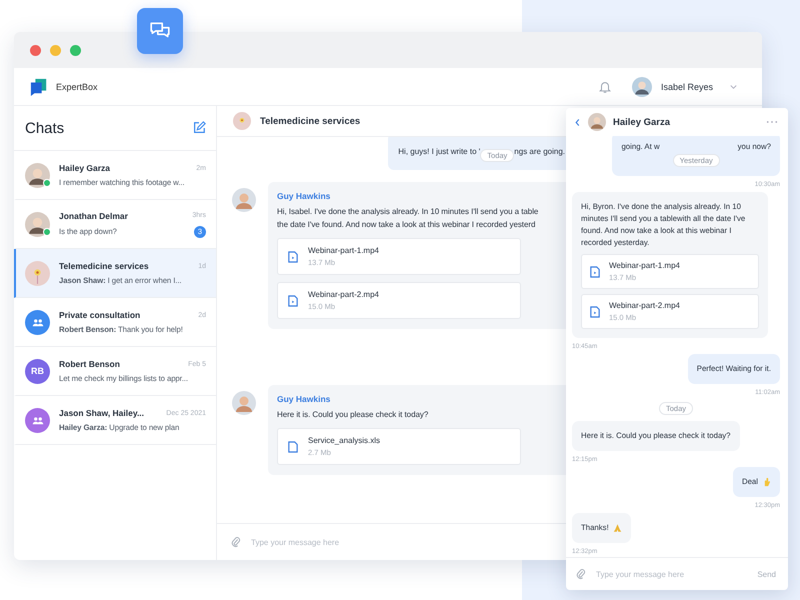  Describe the element at coordinates (353, 415) in the screenshot. I see `message-text: Here it is. Could you please check it today?` at that location.